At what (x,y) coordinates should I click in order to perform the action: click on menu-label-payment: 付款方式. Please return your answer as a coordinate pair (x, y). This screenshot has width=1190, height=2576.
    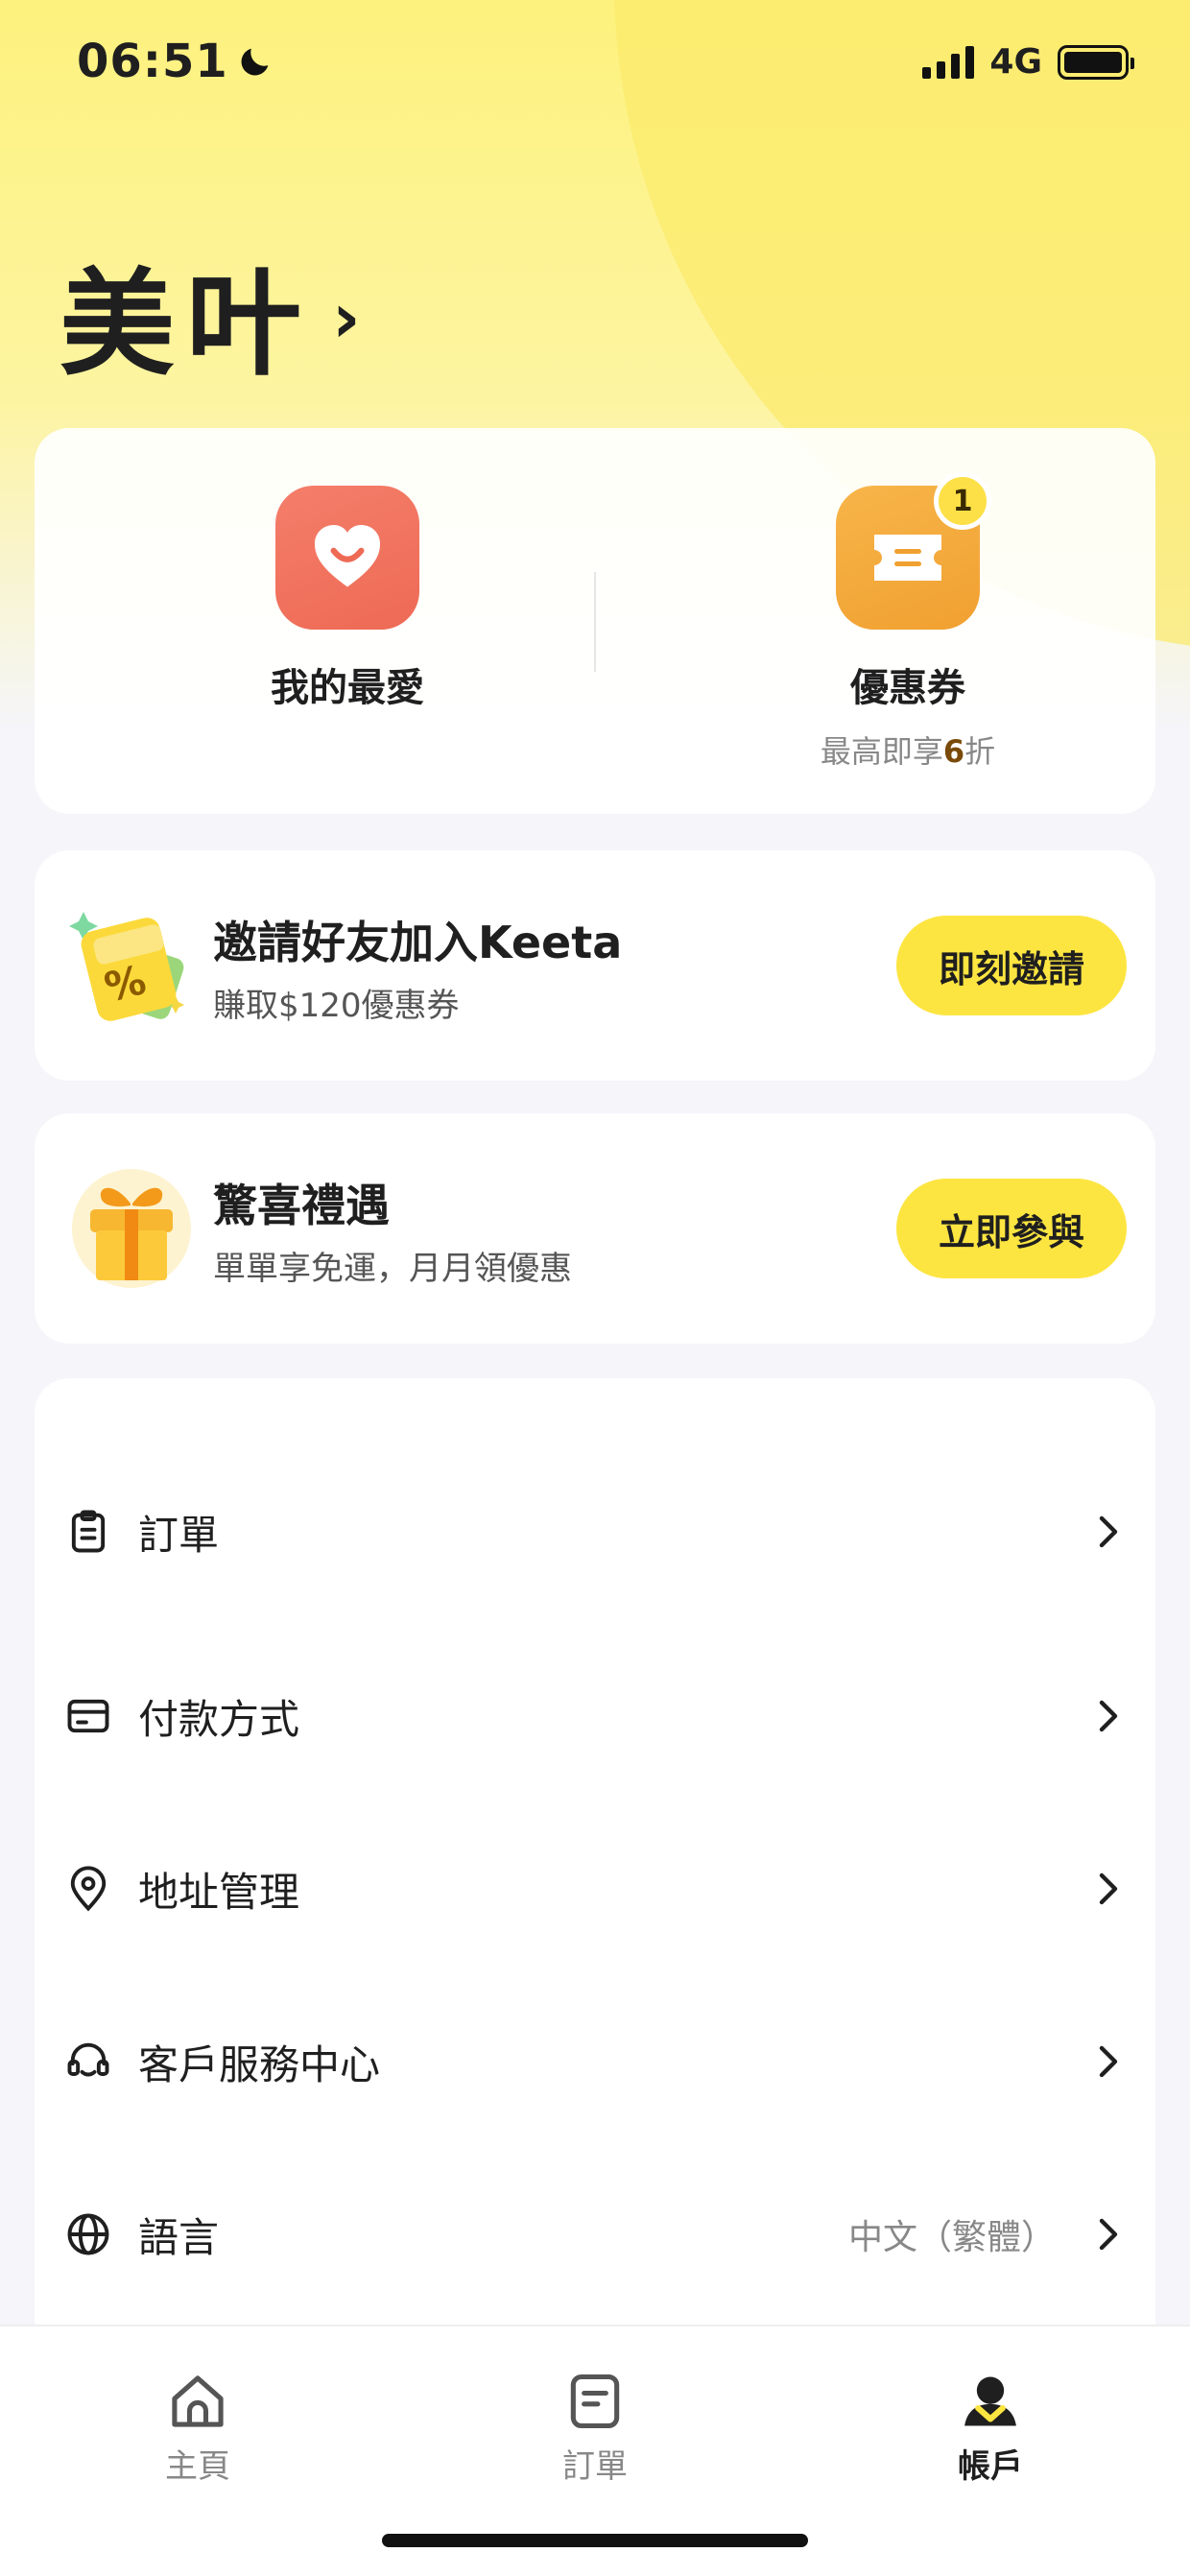
    Looking at the image, I should click on (219, 1719).